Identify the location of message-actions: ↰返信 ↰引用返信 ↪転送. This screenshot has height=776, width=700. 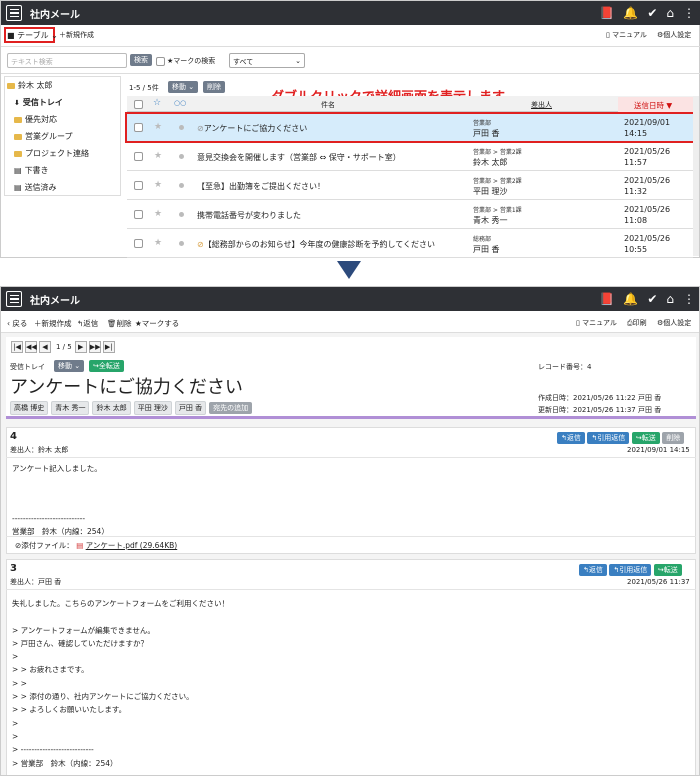
(630, 570).